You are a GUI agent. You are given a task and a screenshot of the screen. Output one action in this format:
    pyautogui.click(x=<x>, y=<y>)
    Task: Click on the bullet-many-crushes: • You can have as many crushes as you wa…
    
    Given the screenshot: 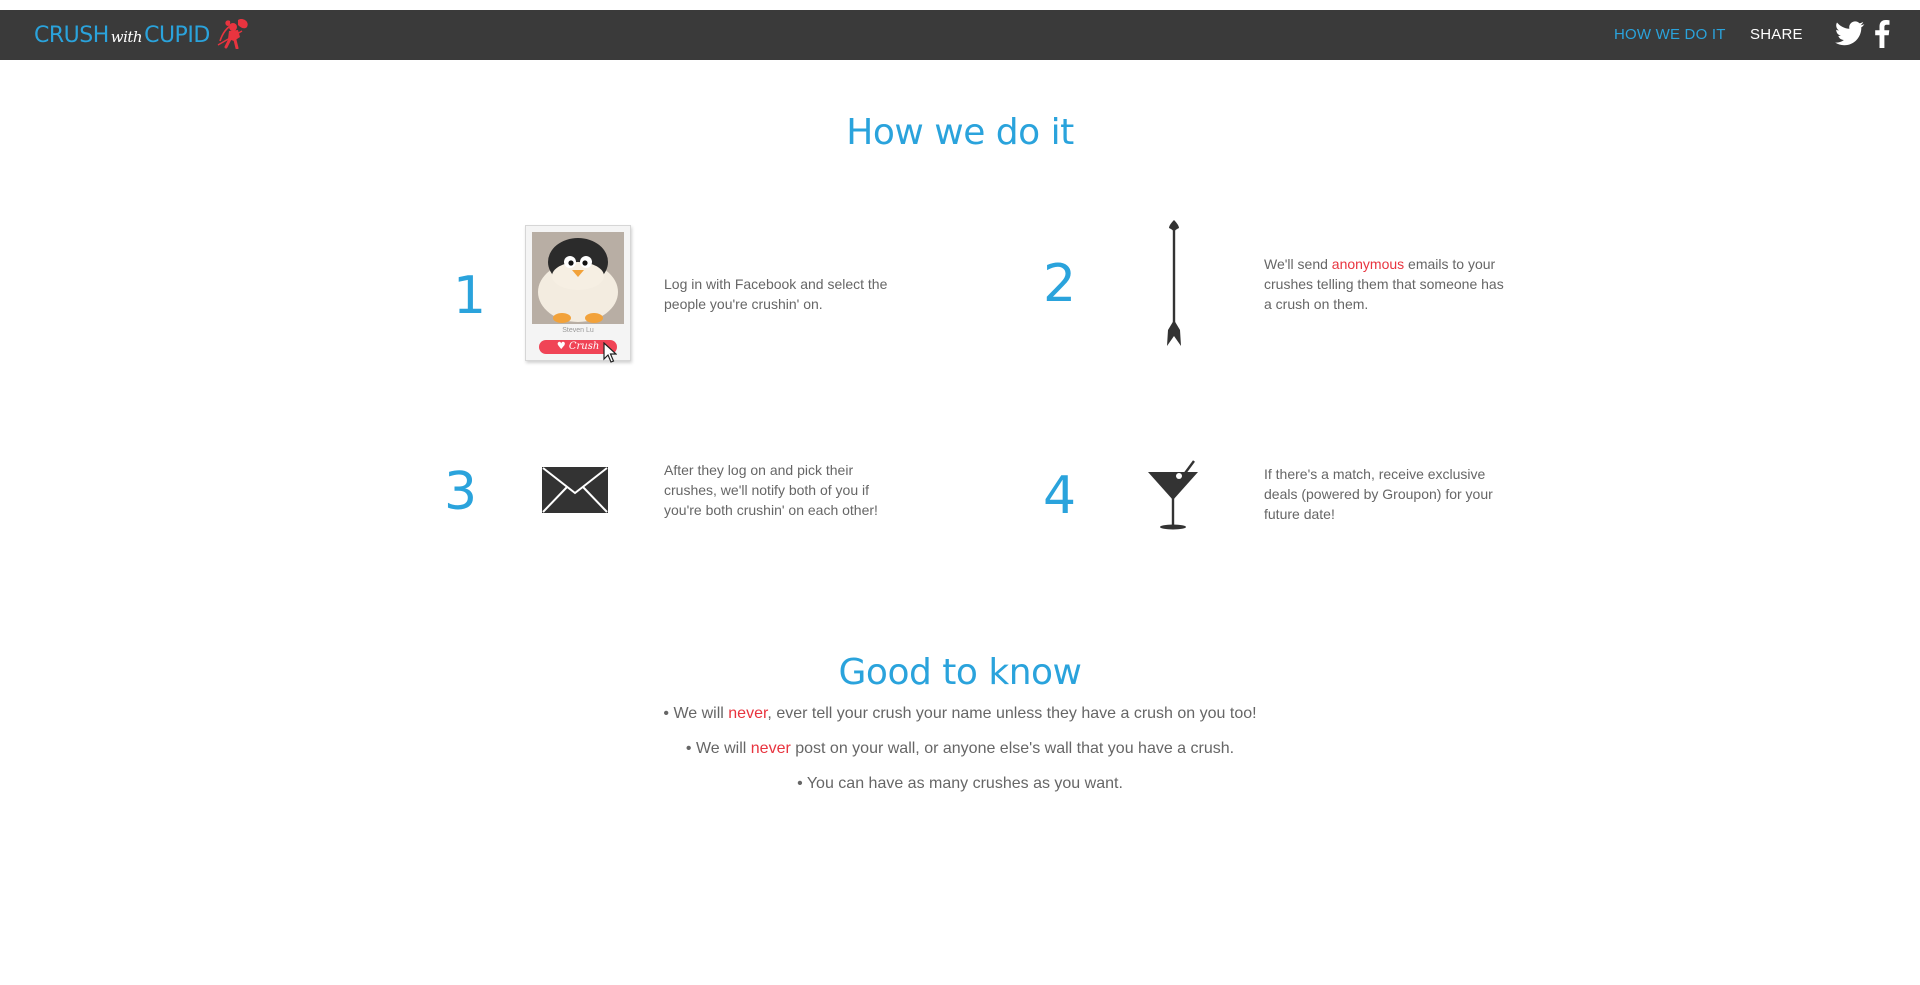 What is the action you would take?
    pyautogui.click(x=960, y=783)
    